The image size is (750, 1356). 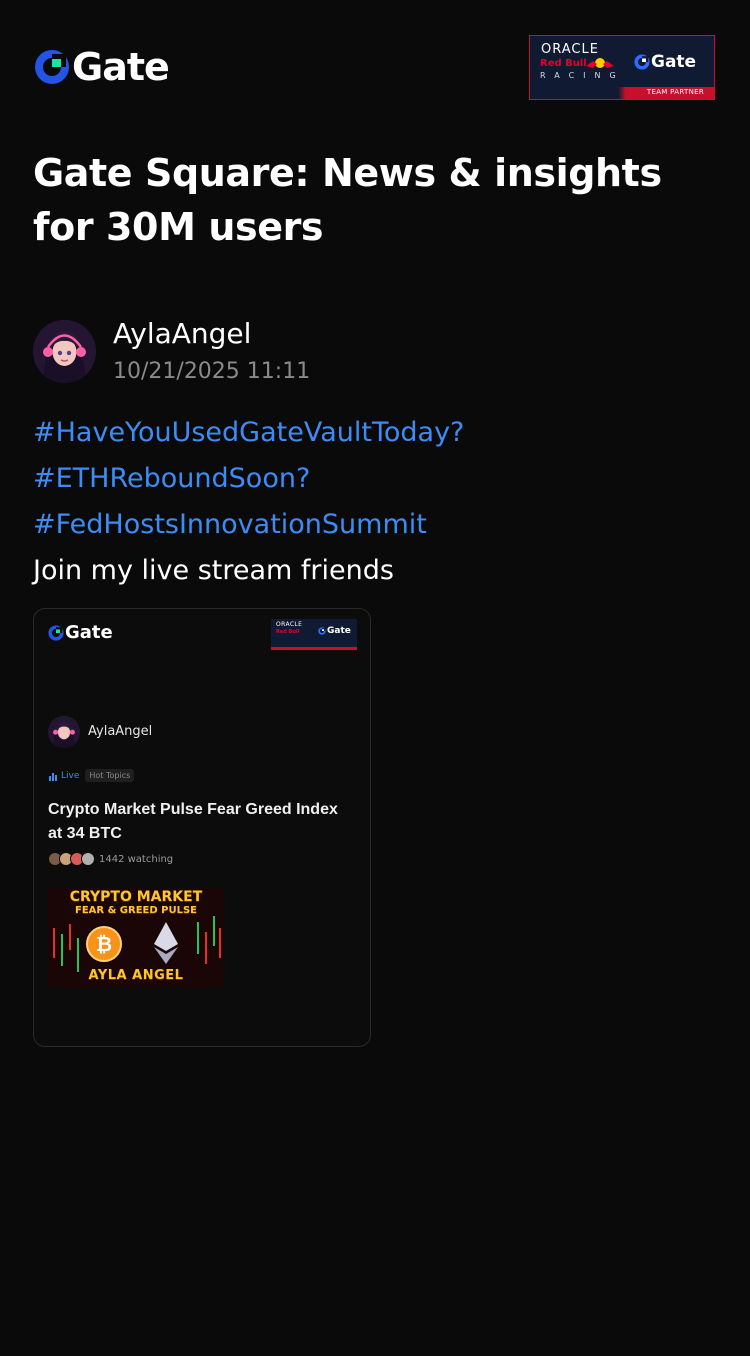 I want to click on author-avatar, so click(x=64, y=351).